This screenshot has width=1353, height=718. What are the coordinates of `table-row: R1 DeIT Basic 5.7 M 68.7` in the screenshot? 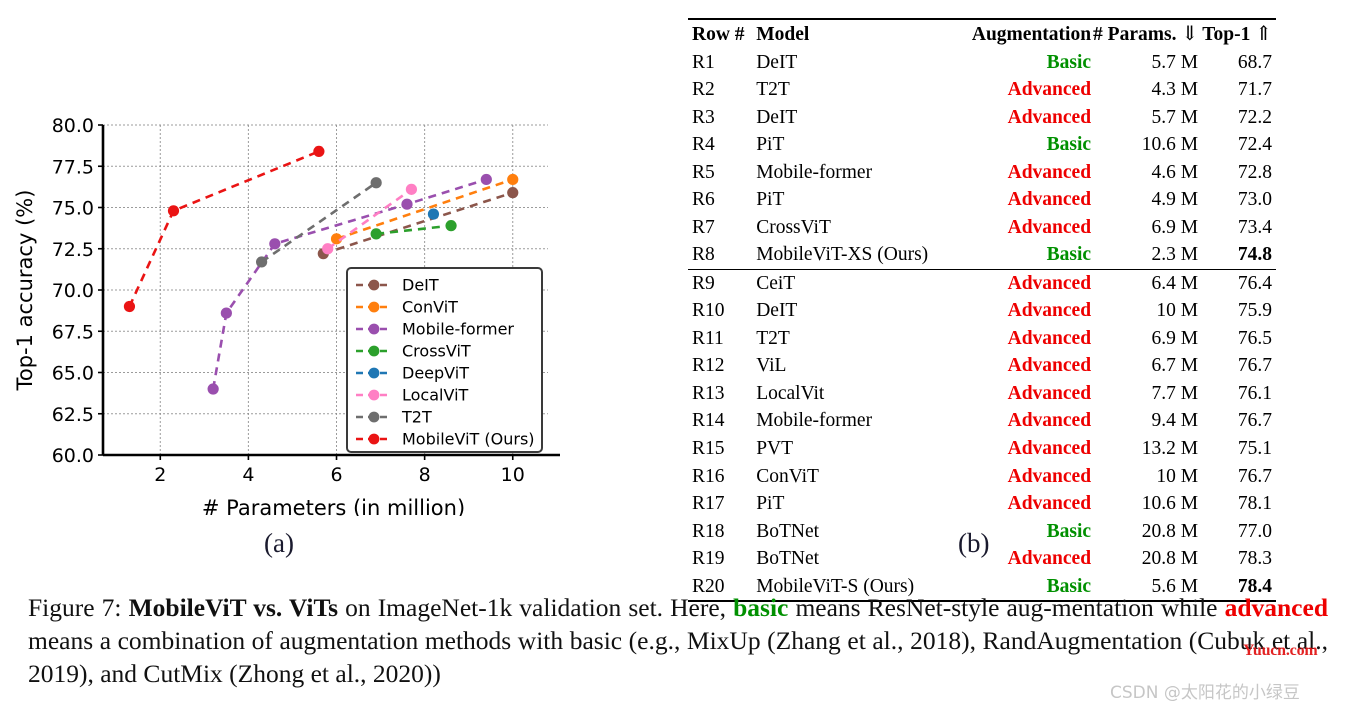 It's located at (982, 63).